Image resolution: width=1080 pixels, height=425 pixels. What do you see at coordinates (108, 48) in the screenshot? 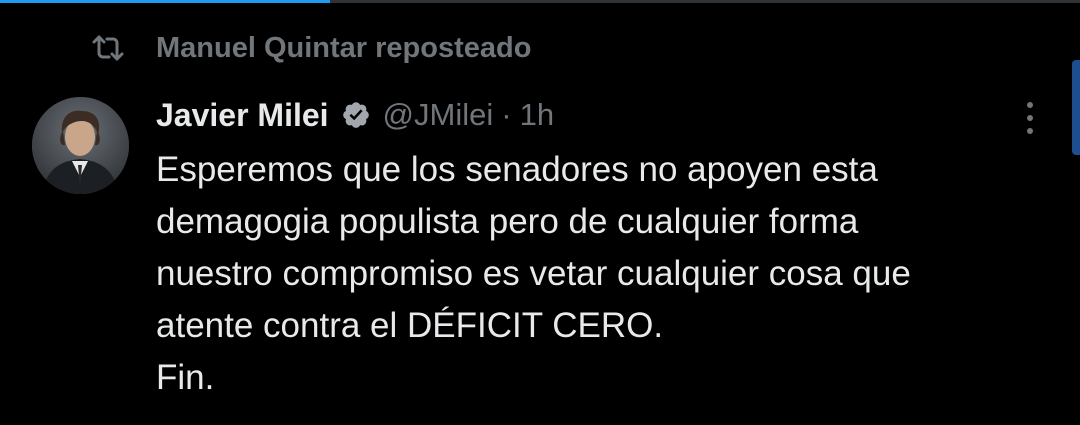
I see `repost-icon` at bounding box center [108, 48].